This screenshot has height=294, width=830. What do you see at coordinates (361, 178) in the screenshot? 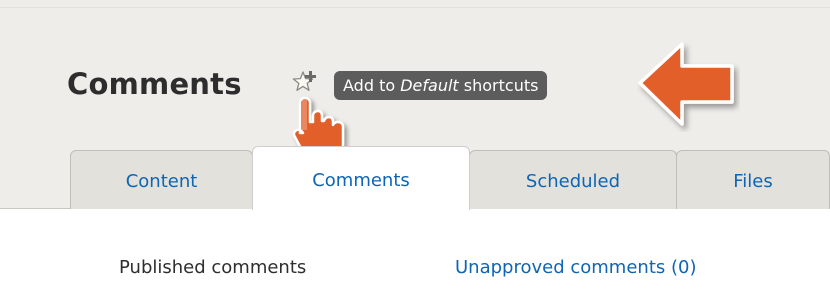
I see `tab-comments: Comments` at bounding box center [361, 178].